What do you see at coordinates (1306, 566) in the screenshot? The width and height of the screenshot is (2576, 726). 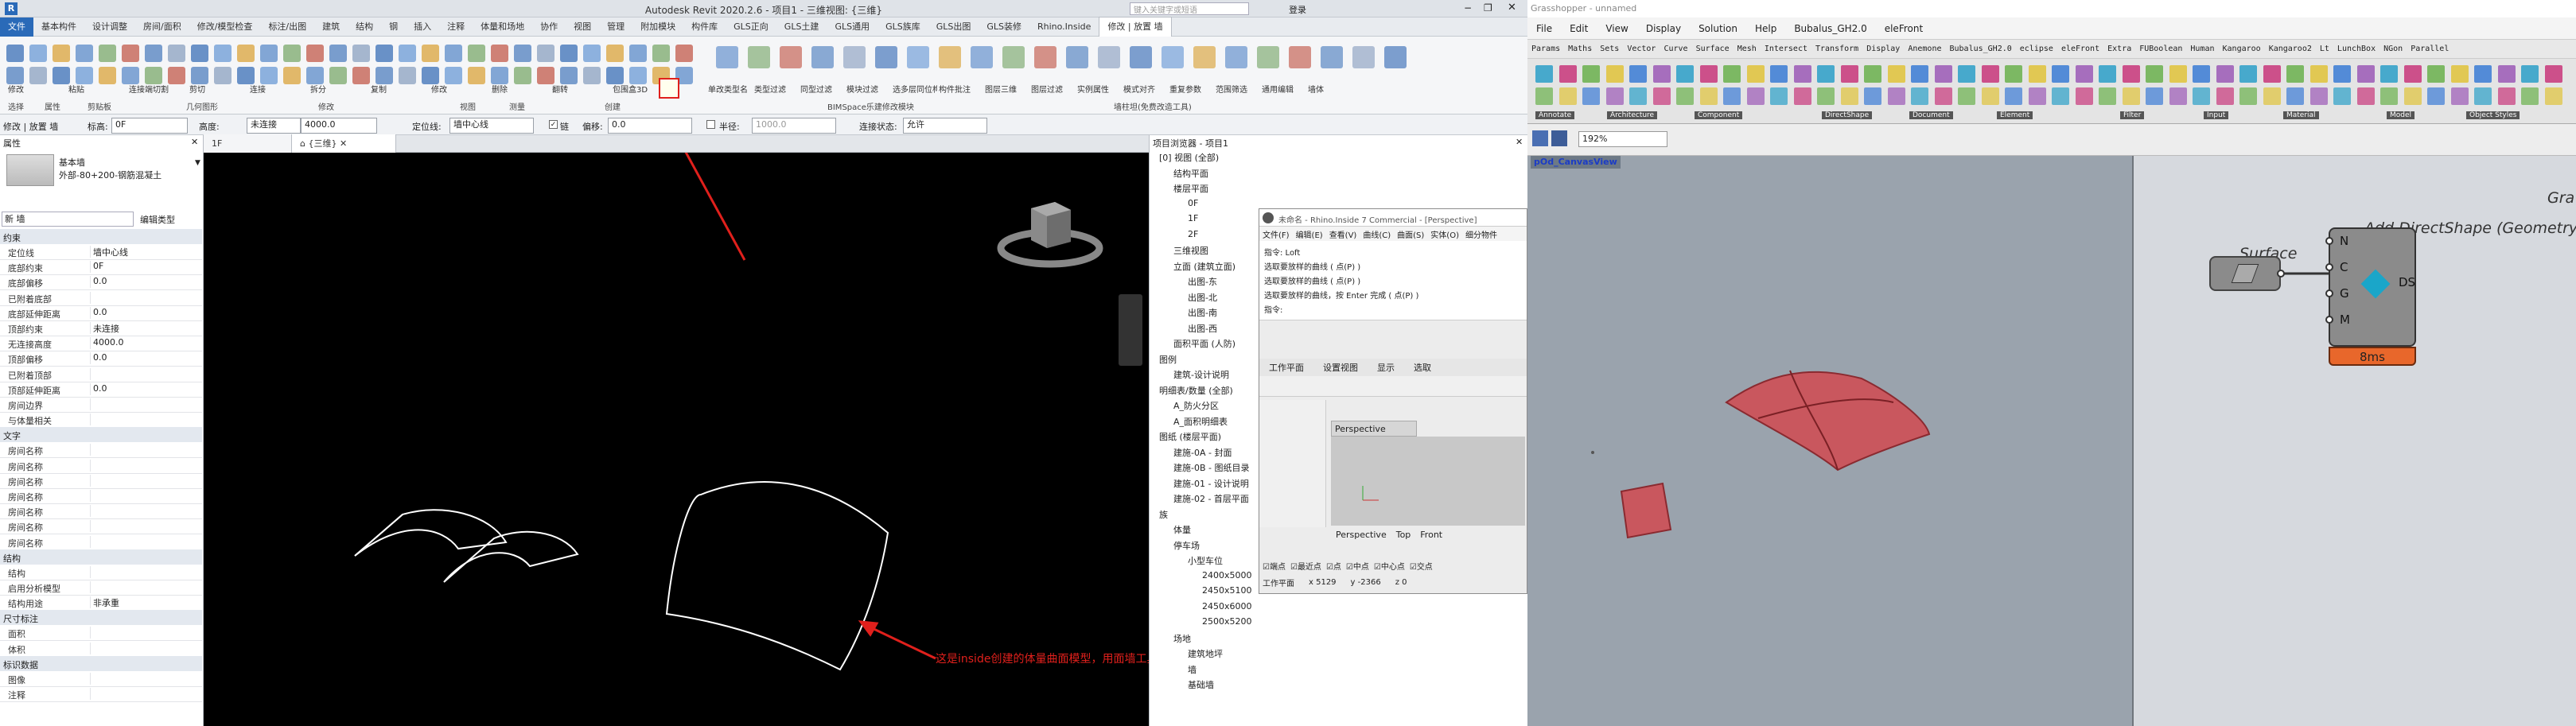 I see `osnap-item: ☑最近点` at bounding box center [1306, 566].